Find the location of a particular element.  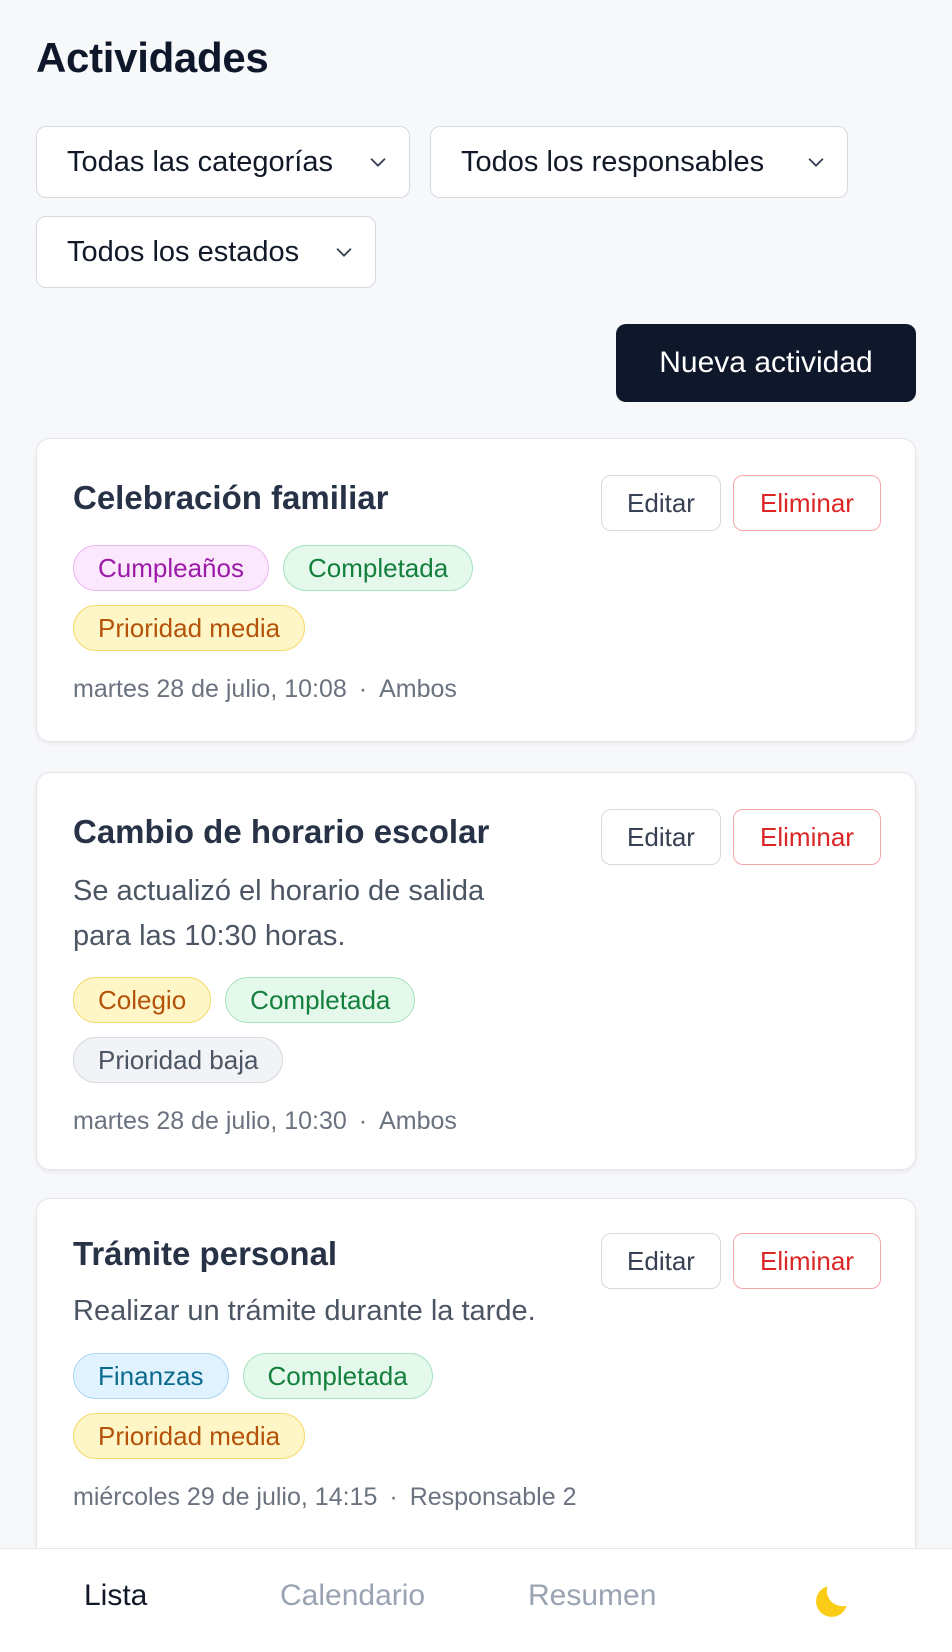

category-badge: Cumpleaños is located at coordinates (171, 568).